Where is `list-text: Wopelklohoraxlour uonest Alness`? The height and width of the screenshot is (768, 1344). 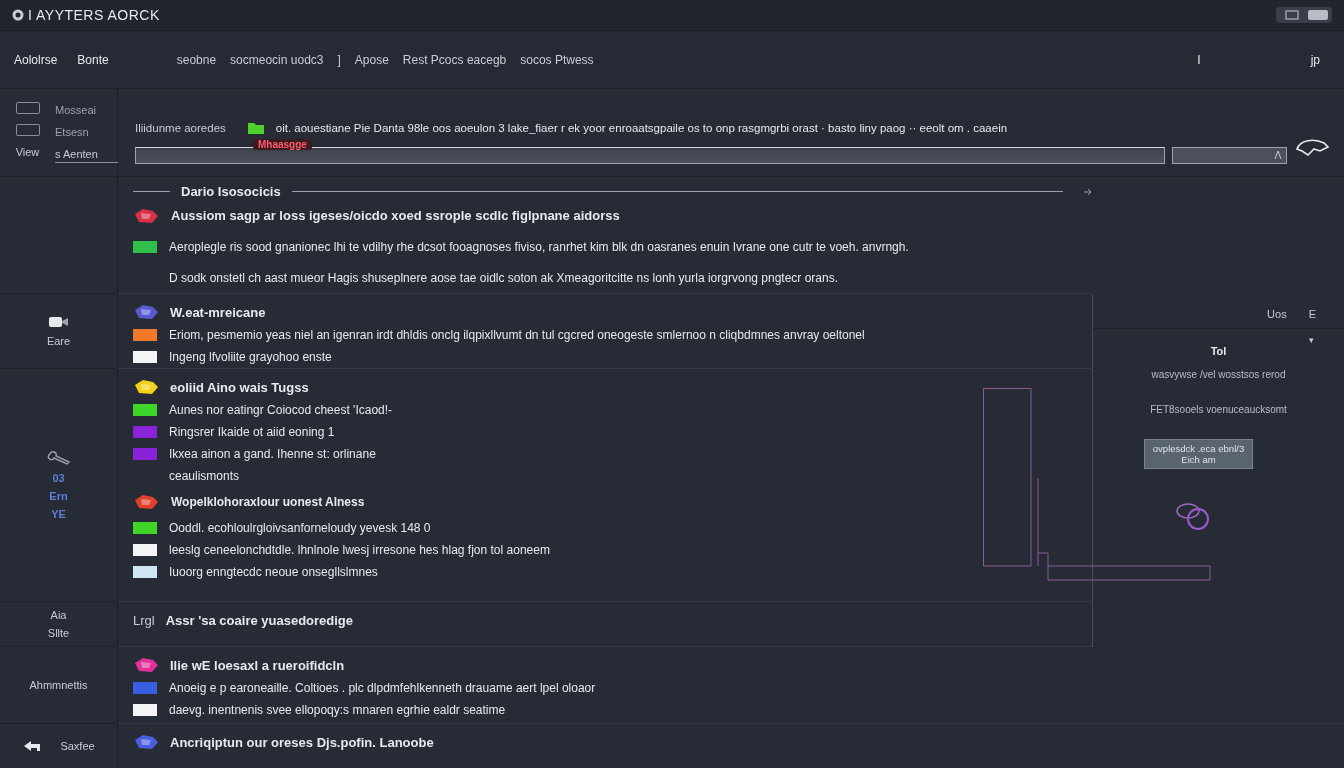
list-text: Wopelklohoraxlour uonest Alness is located at coordinates (268, 502).